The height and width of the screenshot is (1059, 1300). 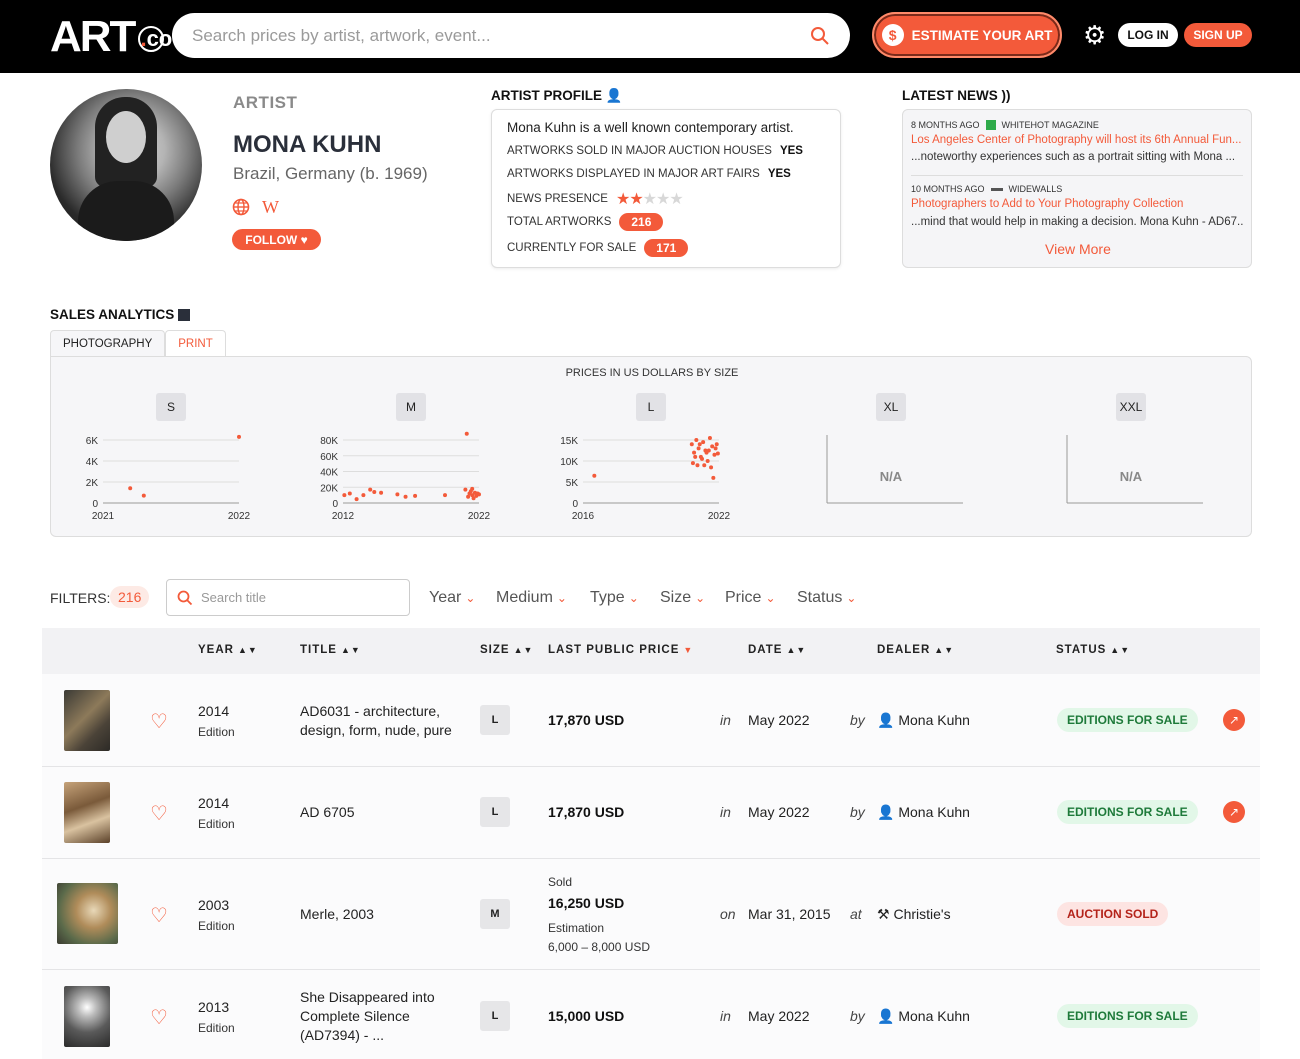 What do you see at coordinates (337, 914) in the screenshot?
I see `row-title: Merle, 2003` at bounding box center [337, 914].